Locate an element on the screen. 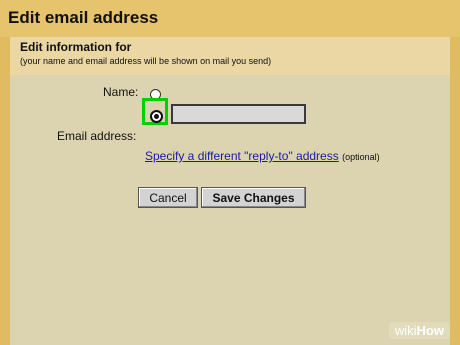 This screenshot has width=460, height=345. name-label: Name: is located at coordinates (121, 92).